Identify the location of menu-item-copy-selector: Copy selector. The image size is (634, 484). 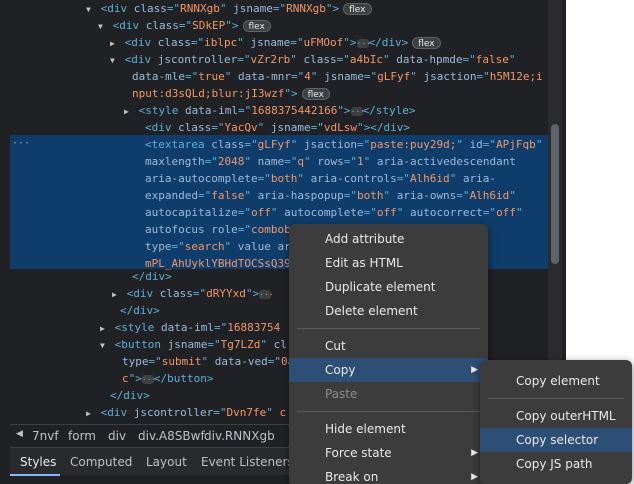
(556, 440).